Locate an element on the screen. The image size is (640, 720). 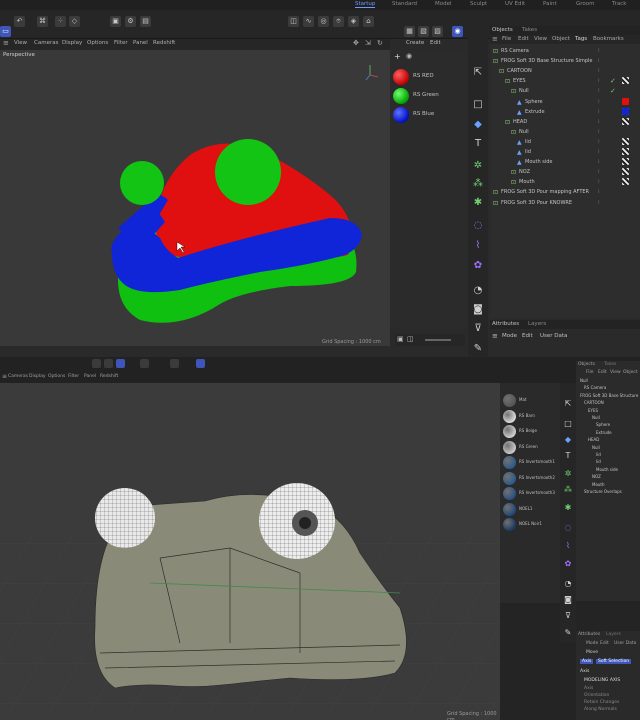
environment-icon: ◔ is located at coordinates (478, 291).